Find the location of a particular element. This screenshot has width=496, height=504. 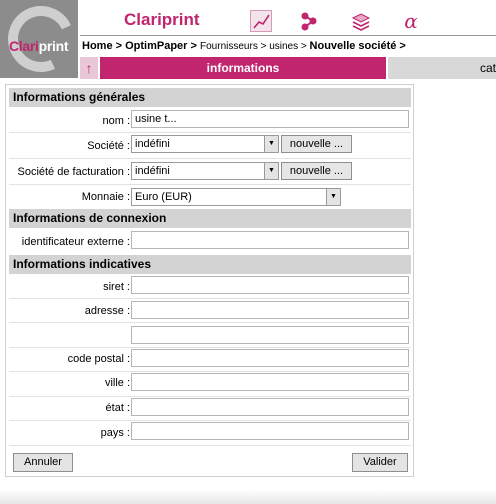

breadcrumb-optimpaper: OptimPaper is located at coordinates (156, 46).